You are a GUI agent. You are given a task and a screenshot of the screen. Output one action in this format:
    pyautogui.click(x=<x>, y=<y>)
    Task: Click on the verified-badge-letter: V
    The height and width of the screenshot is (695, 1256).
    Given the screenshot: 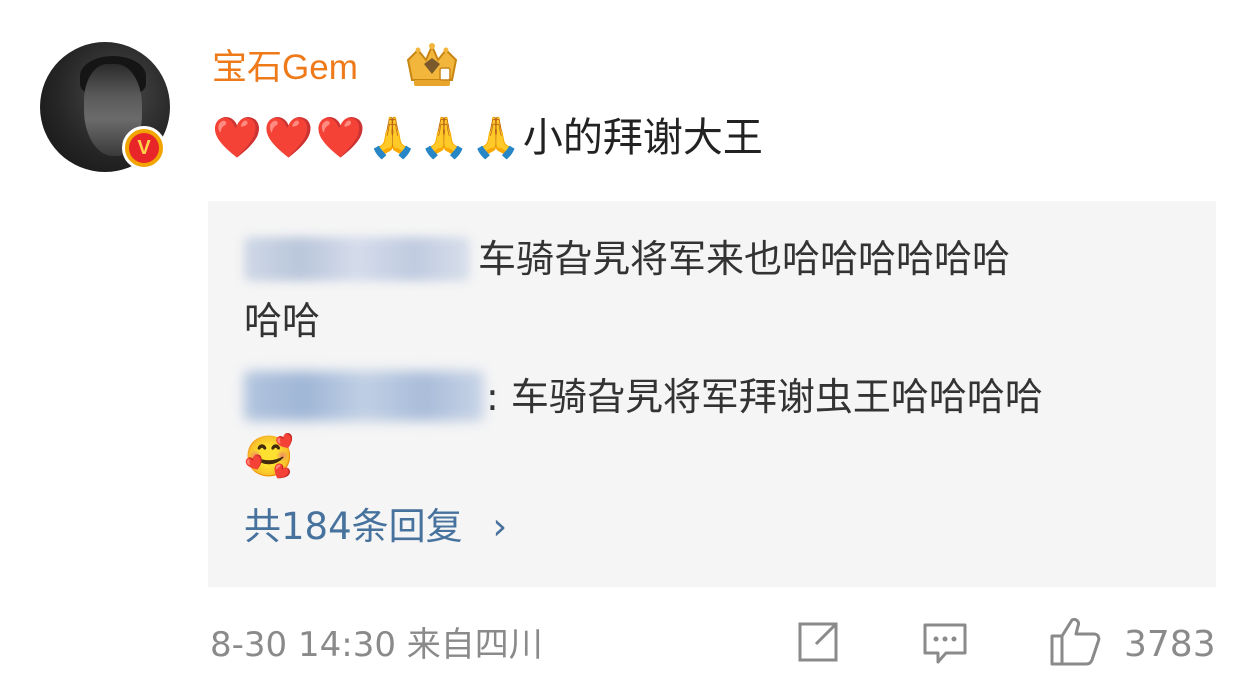 What is the action you would take?
    pyautogui.click(x=144, y=148)
    